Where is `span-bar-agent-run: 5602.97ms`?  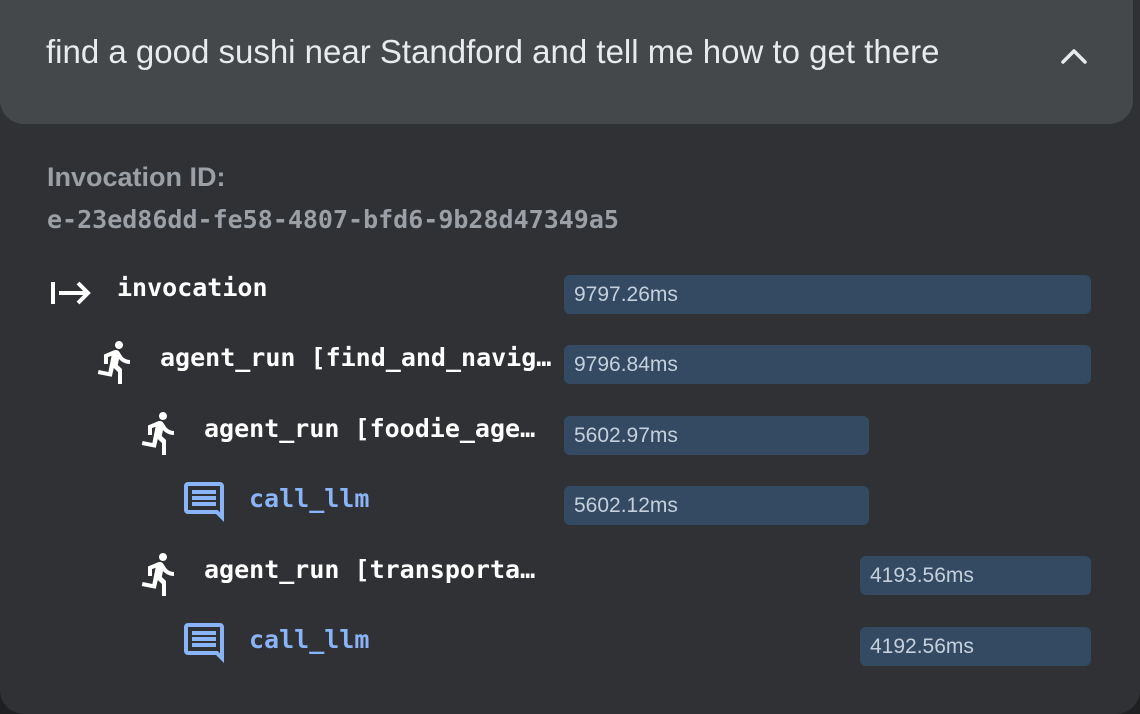 span-bar-agent-run: 5602.97ms is located at coordinates (716, 435).